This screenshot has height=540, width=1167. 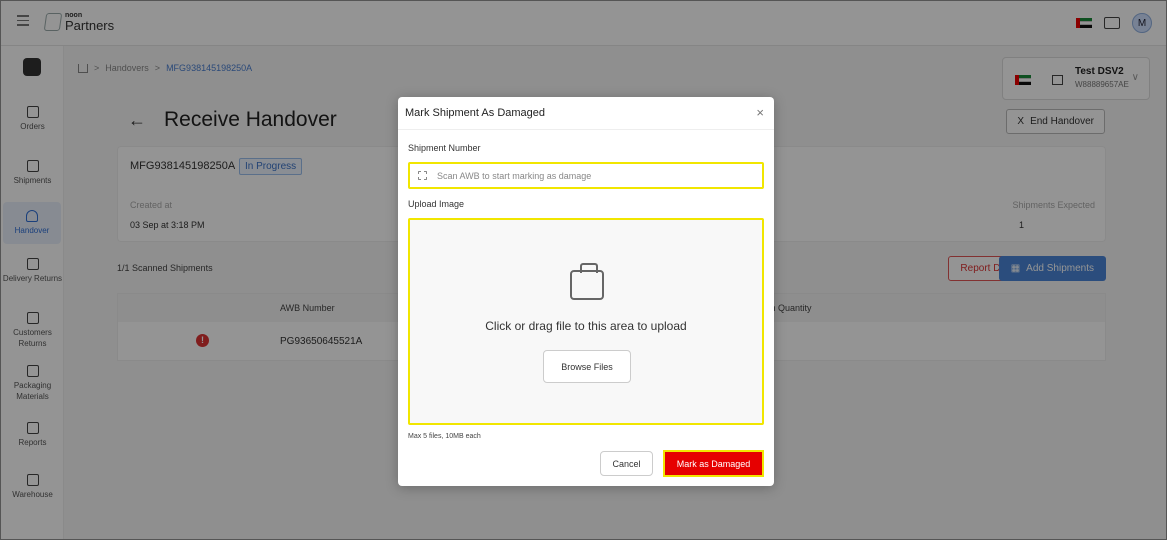 I want to click on modal-header: Mark Shipment As Damaged ×, so click(x=586, y=113).